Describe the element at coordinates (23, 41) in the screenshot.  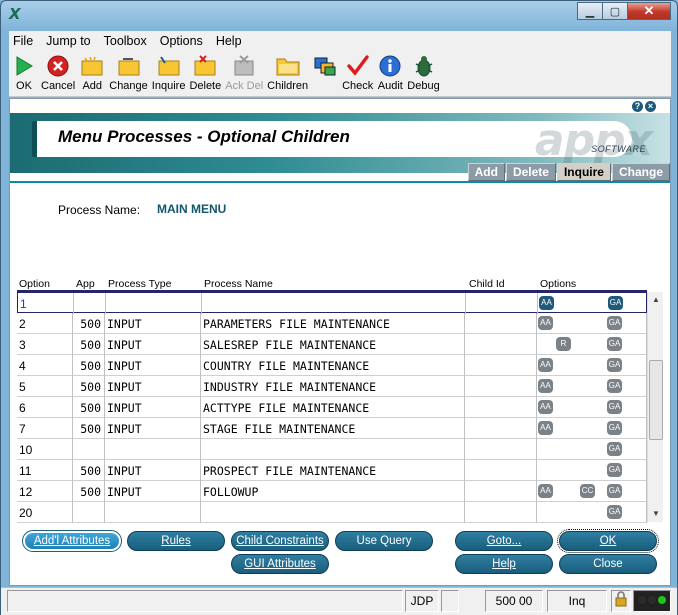
I see `menu-file: File` at that location.